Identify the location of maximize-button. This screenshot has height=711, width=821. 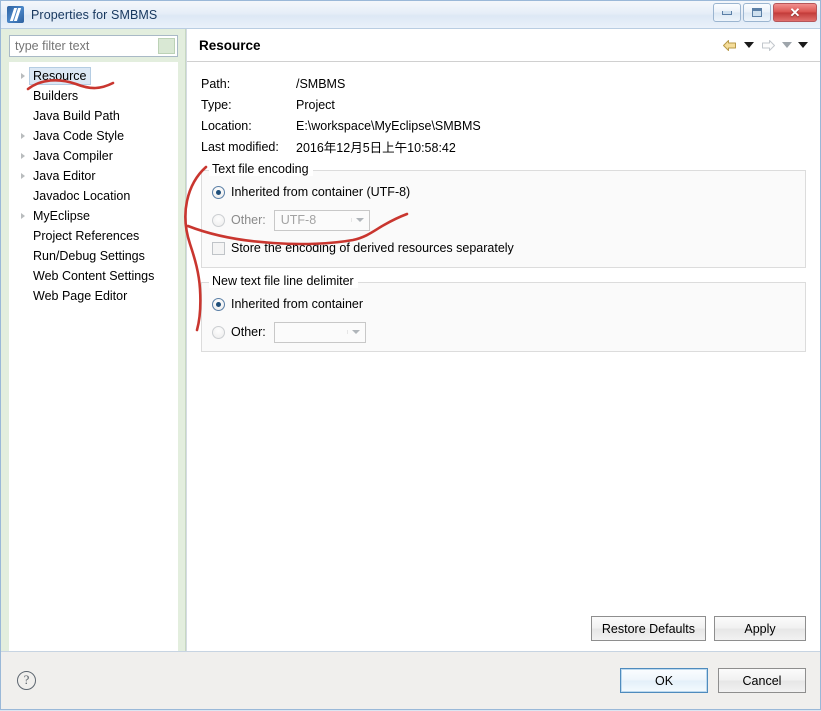
(757, 12).